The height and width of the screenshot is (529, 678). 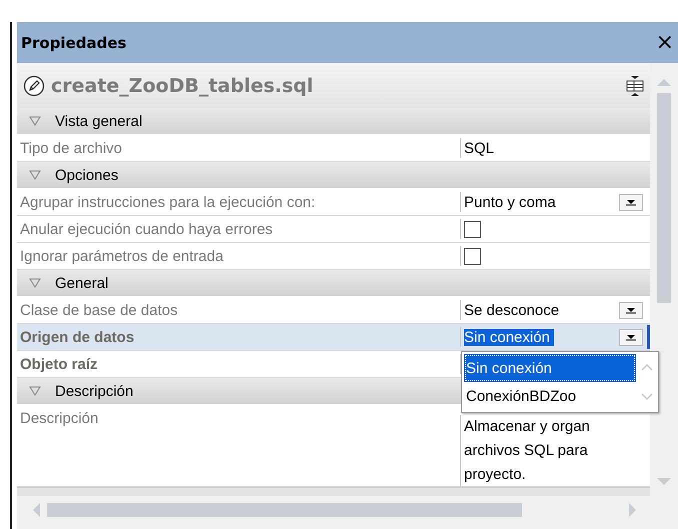 What do you see at coordinates (77, 338) in the screenshot?
I see `property-label: Origen de datos` at bounding box center [77, 338].